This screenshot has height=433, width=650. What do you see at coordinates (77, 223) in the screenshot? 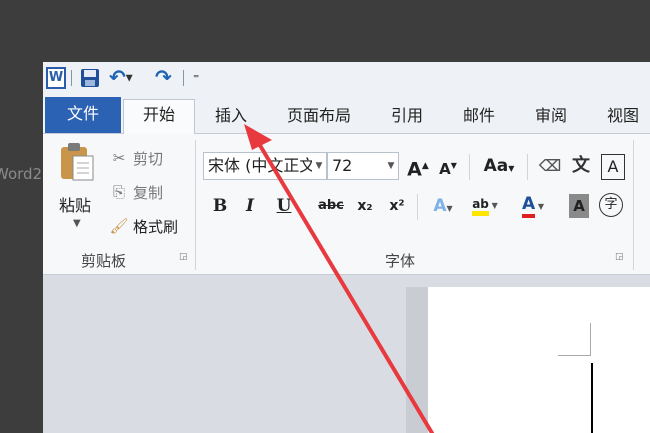
I see `paste-dropdown-icon: ▼` at bounding box center [77, 223].